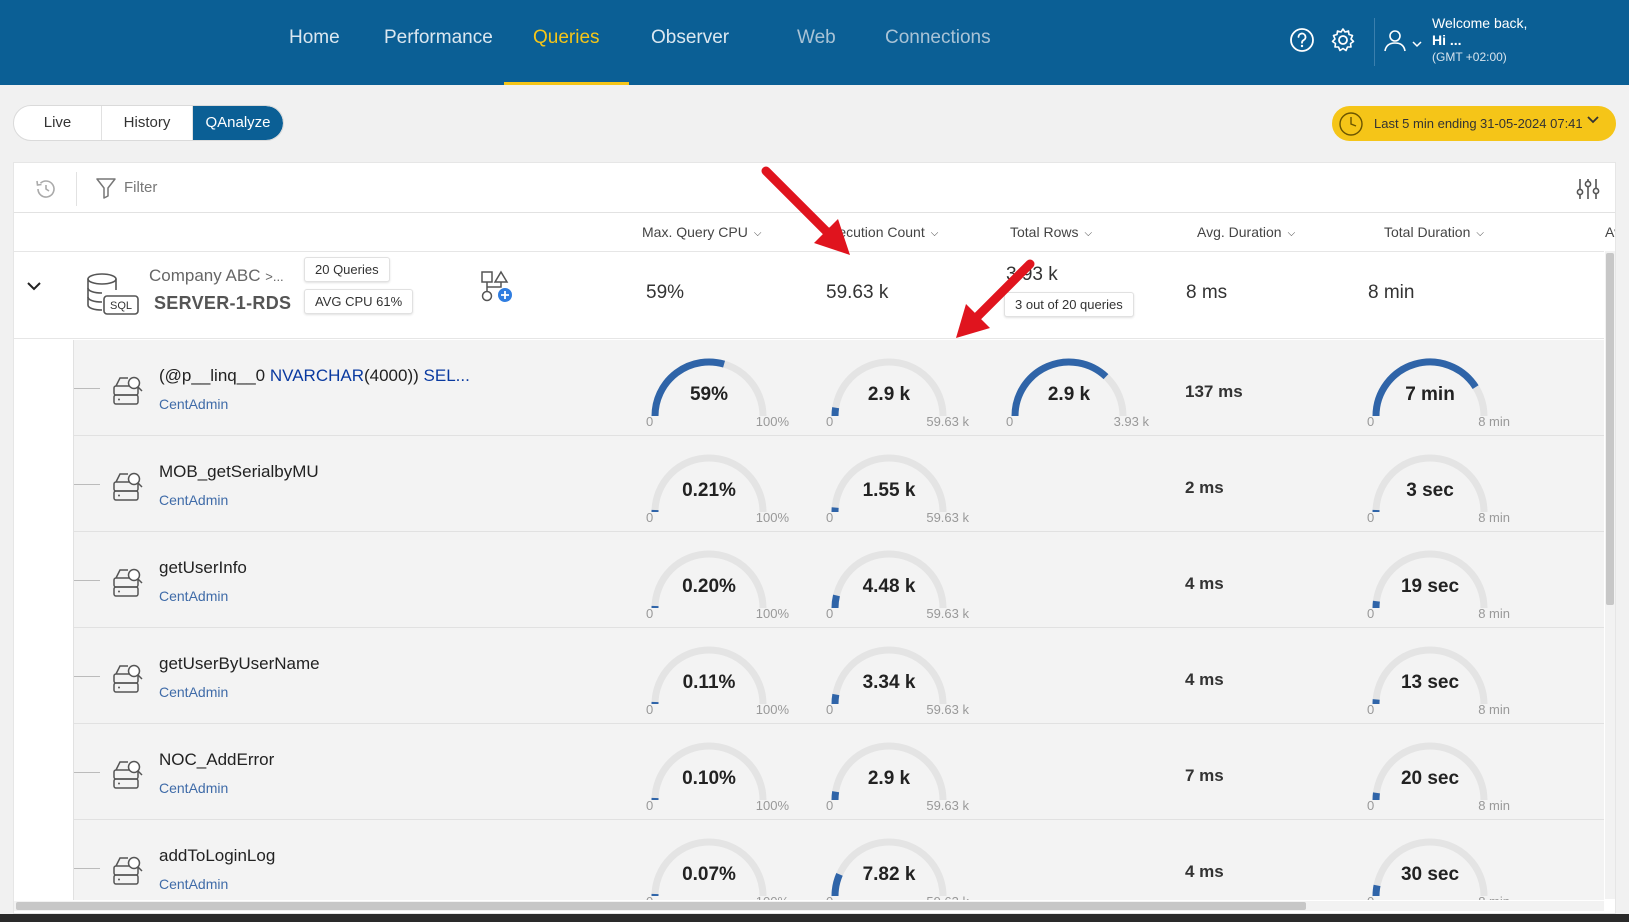 The image size is (1629, 922). I want to click on settings-gear-icon, so click(1343, 40).